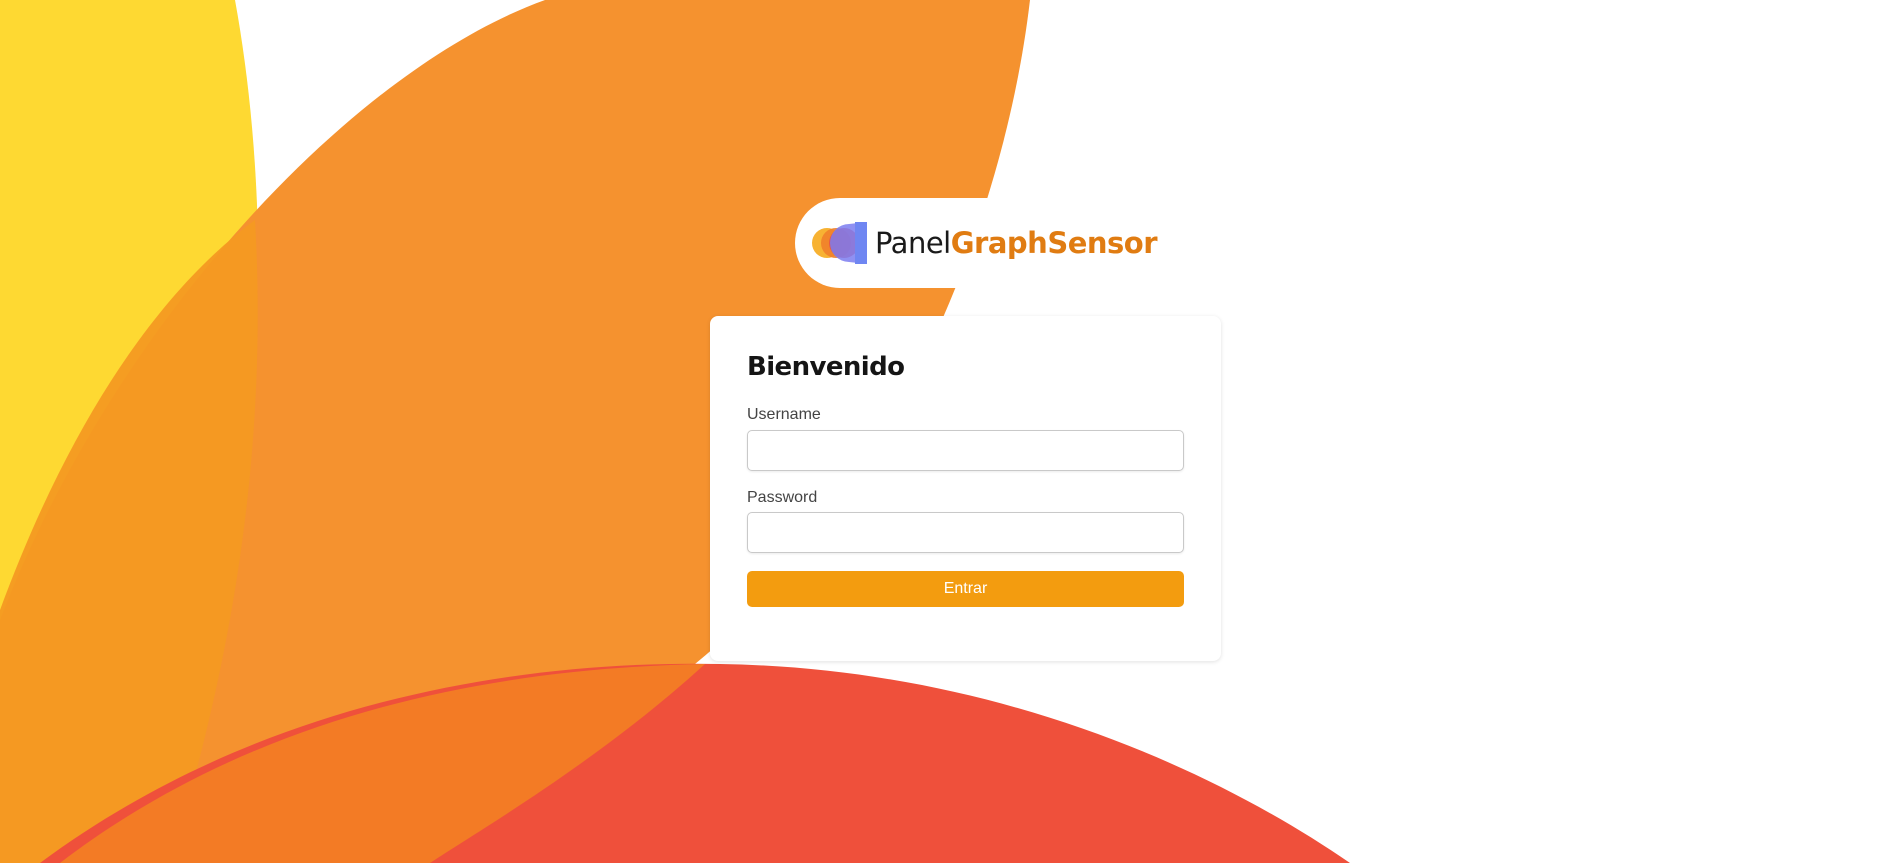 This screenshot has height=863, width=1904. I want to click on submit-button: Entrar, so click(965, 589).